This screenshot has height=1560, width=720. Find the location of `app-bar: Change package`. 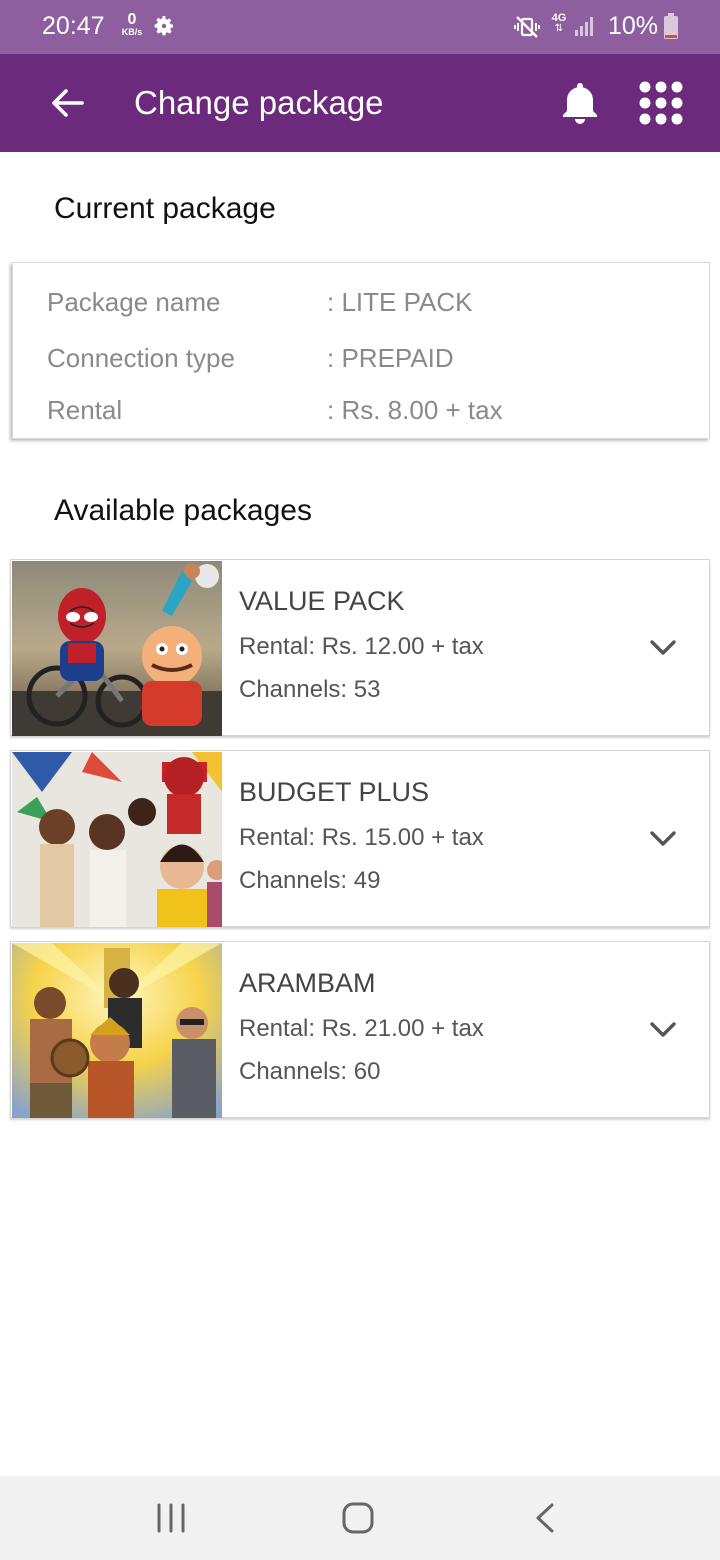

app-bar: Change package is located at coordinates (360, 103).